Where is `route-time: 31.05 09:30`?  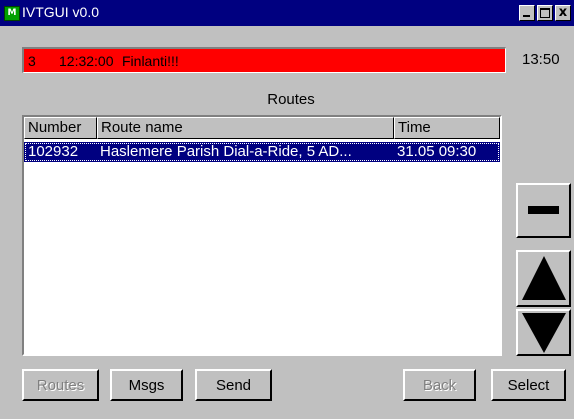
route-time: 31.05 09:30 is located at coordinates (437, 151).